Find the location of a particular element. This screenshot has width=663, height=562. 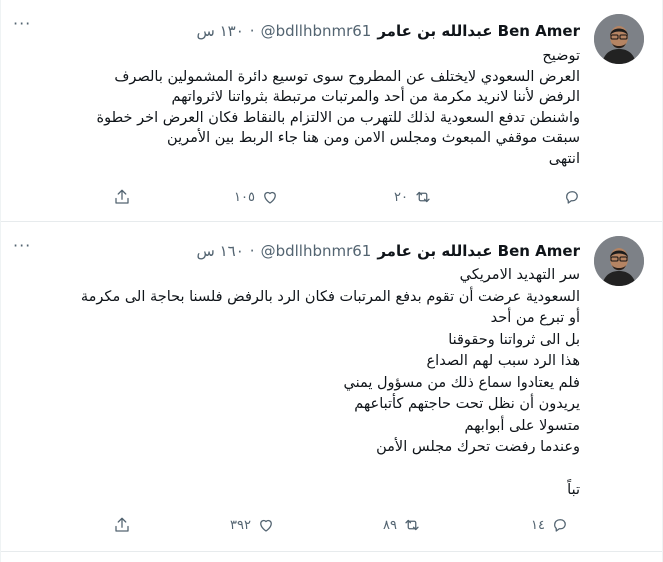

tweet-line: انتهى is located at coordinates (564, 158).